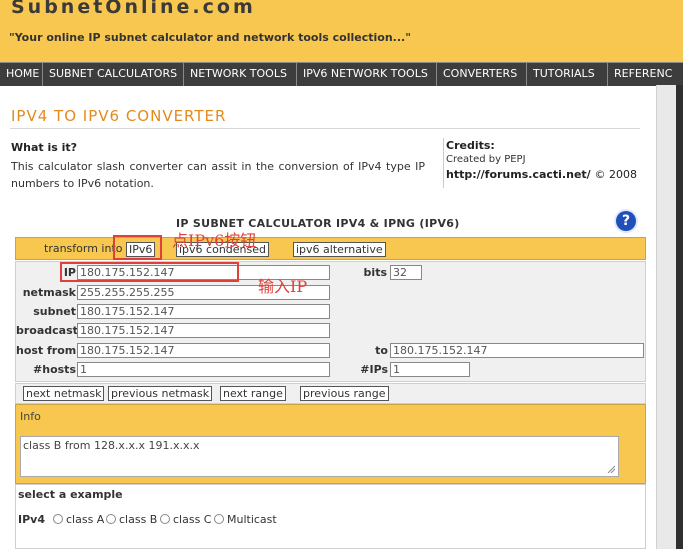 This screenshot has width=683, height=549. What do you see at coordinates (149, 272) in the screenshot?
I see `ip-input-highlight` at bounding box center [149, 272].